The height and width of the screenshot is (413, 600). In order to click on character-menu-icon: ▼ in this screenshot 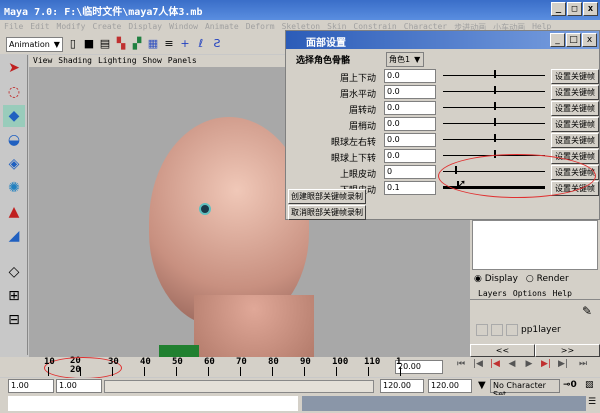, I will do `click(482, 385)`.